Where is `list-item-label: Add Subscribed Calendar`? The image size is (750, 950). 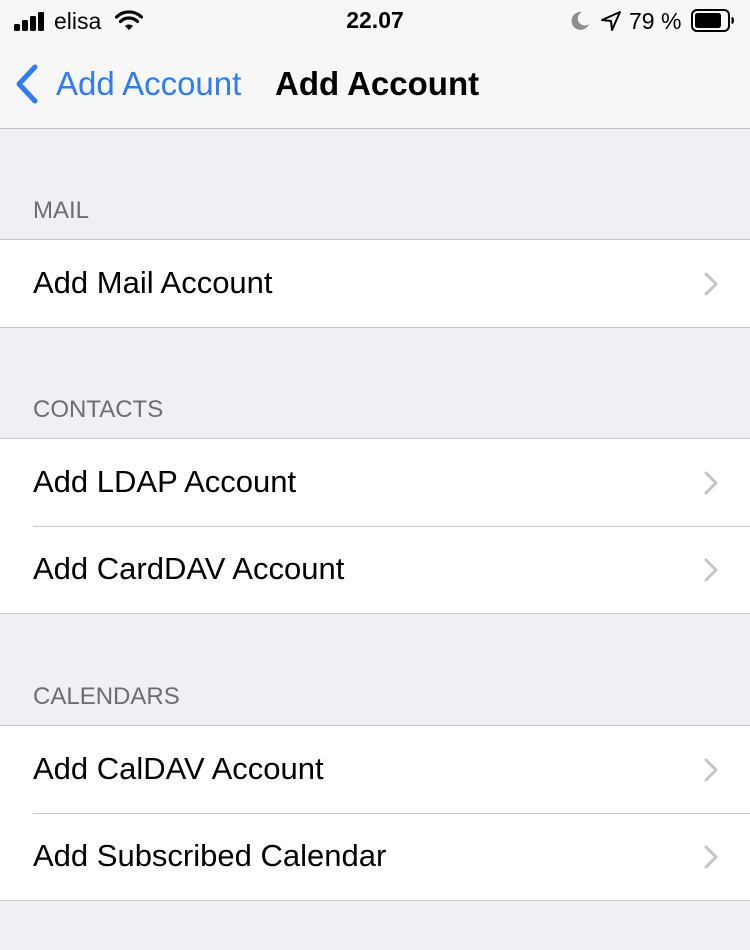 list-item-label: Add Subscribed Calendar is located at coordinates (210, 855).